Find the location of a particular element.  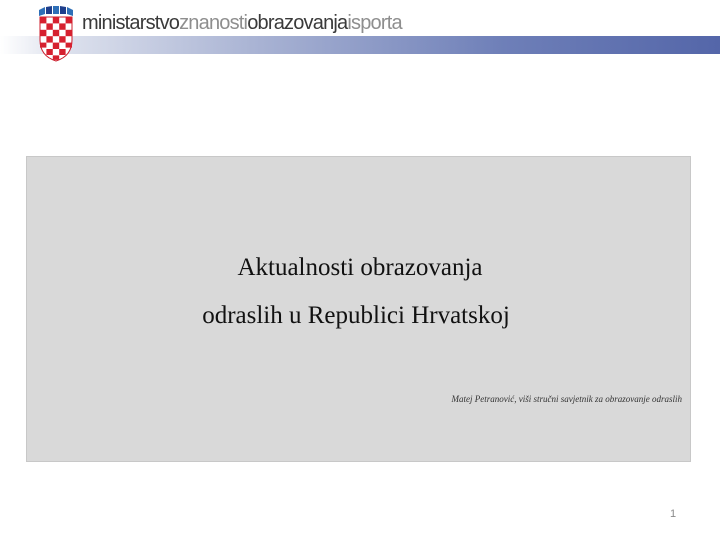

header-bar: ministarstvoznanostiobrazovanjaisporta is located at coordinates (360, 31).